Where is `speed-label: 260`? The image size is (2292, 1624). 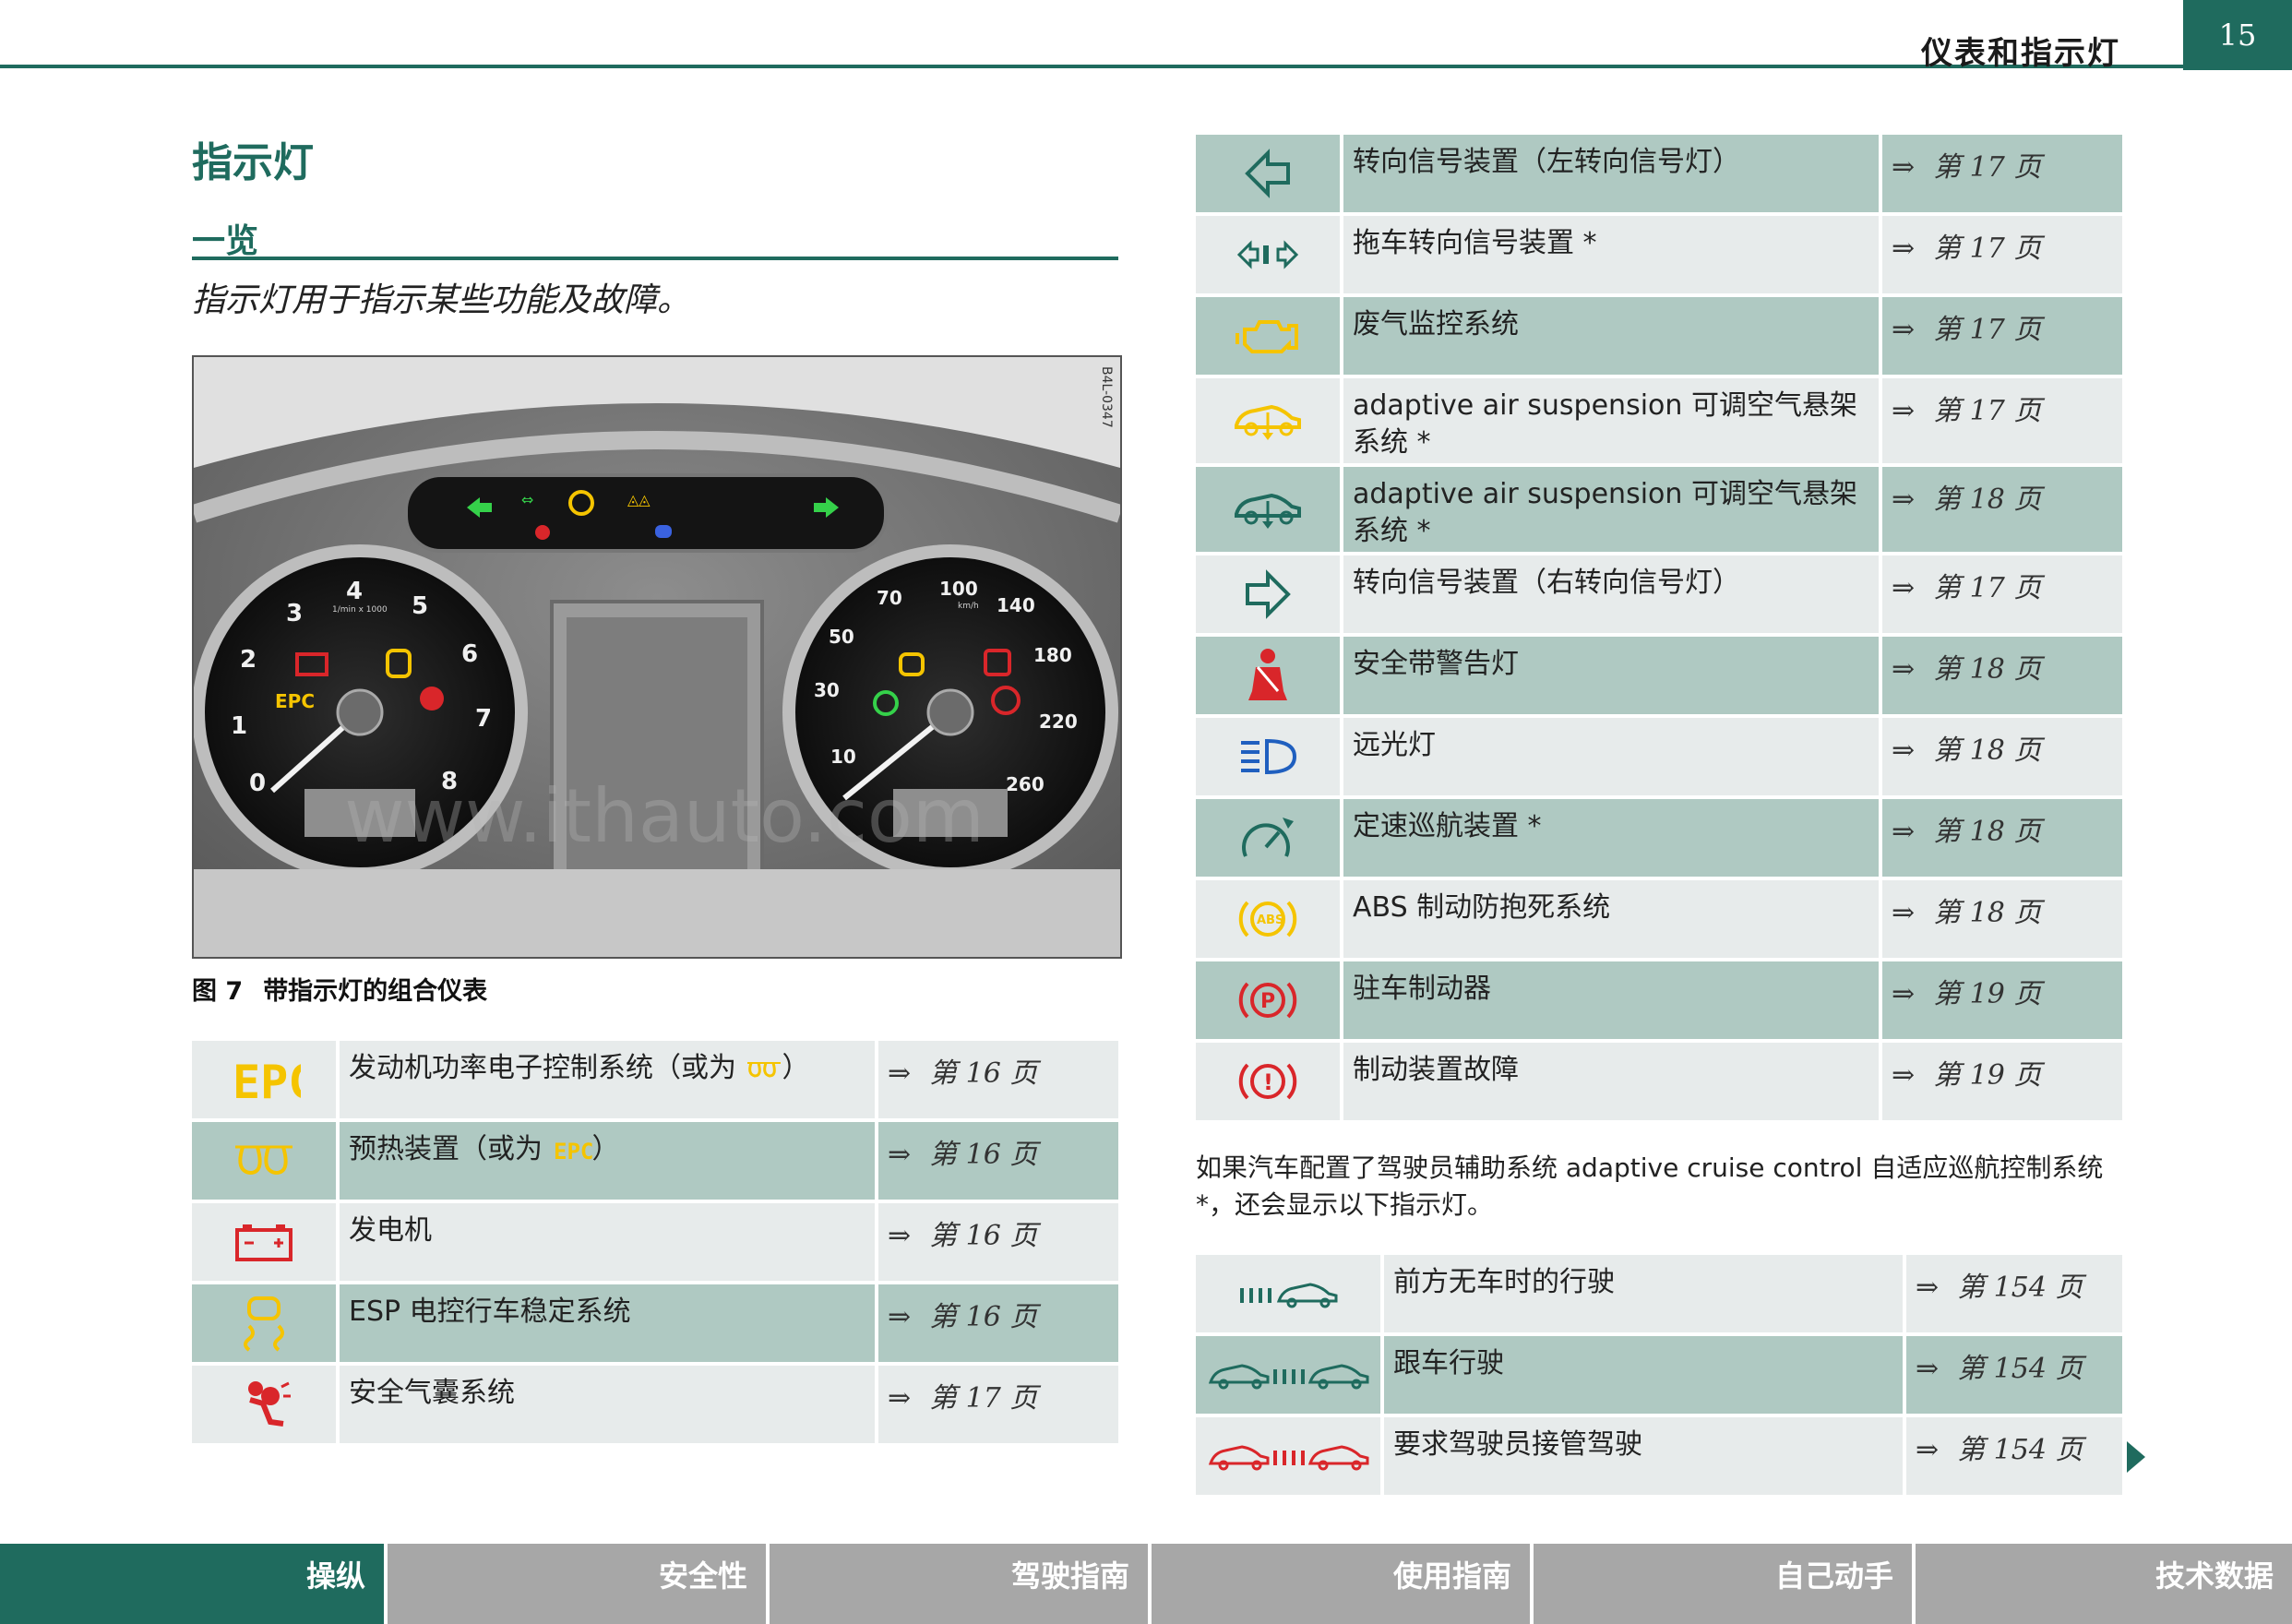
speed-label: 260 is located at coordinates (1026, 784).